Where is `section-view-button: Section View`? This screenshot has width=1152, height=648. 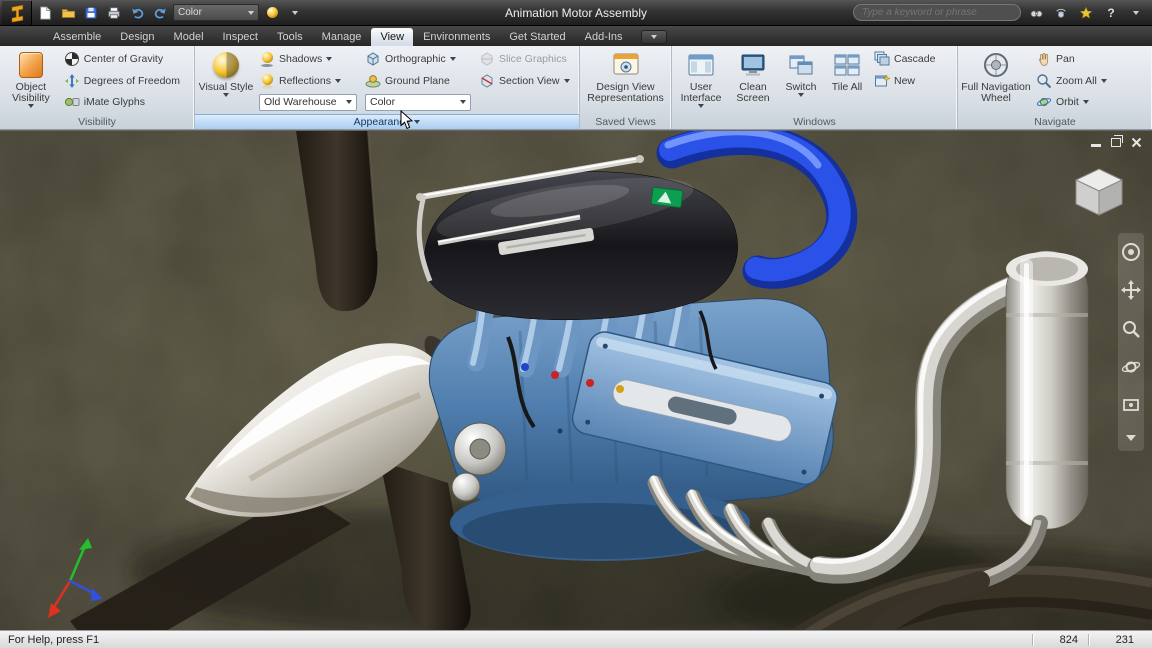 section-view-button: Section View is located at coordinates (525, 81).